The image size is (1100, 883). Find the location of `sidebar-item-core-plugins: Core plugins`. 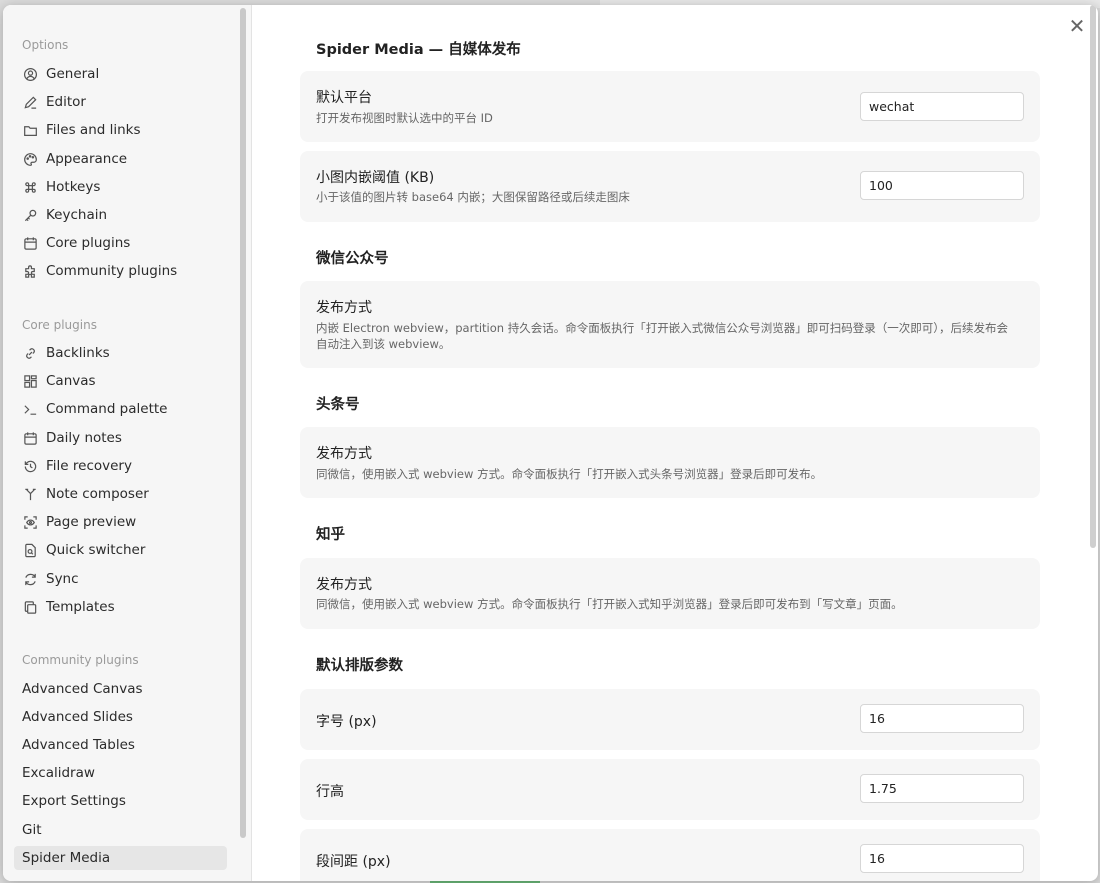

sidebar-item-core-plugins: Core plugins is located at coordinates (120, 243).